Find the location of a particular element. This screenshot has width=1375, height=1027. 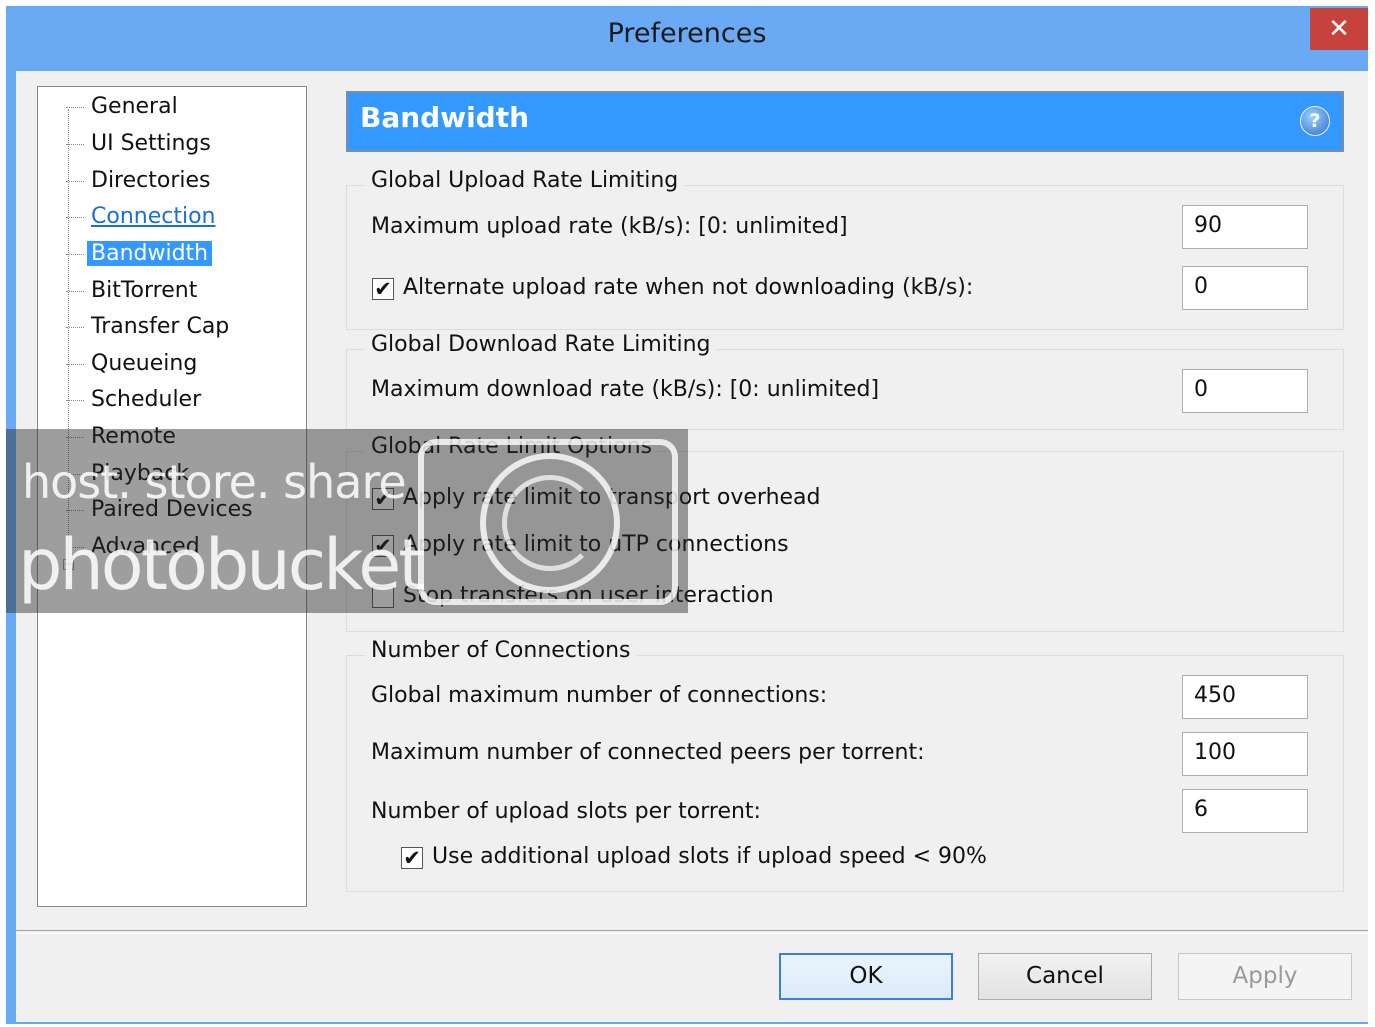

tree-item-directories: Directories is located at coordinates (140, 181).